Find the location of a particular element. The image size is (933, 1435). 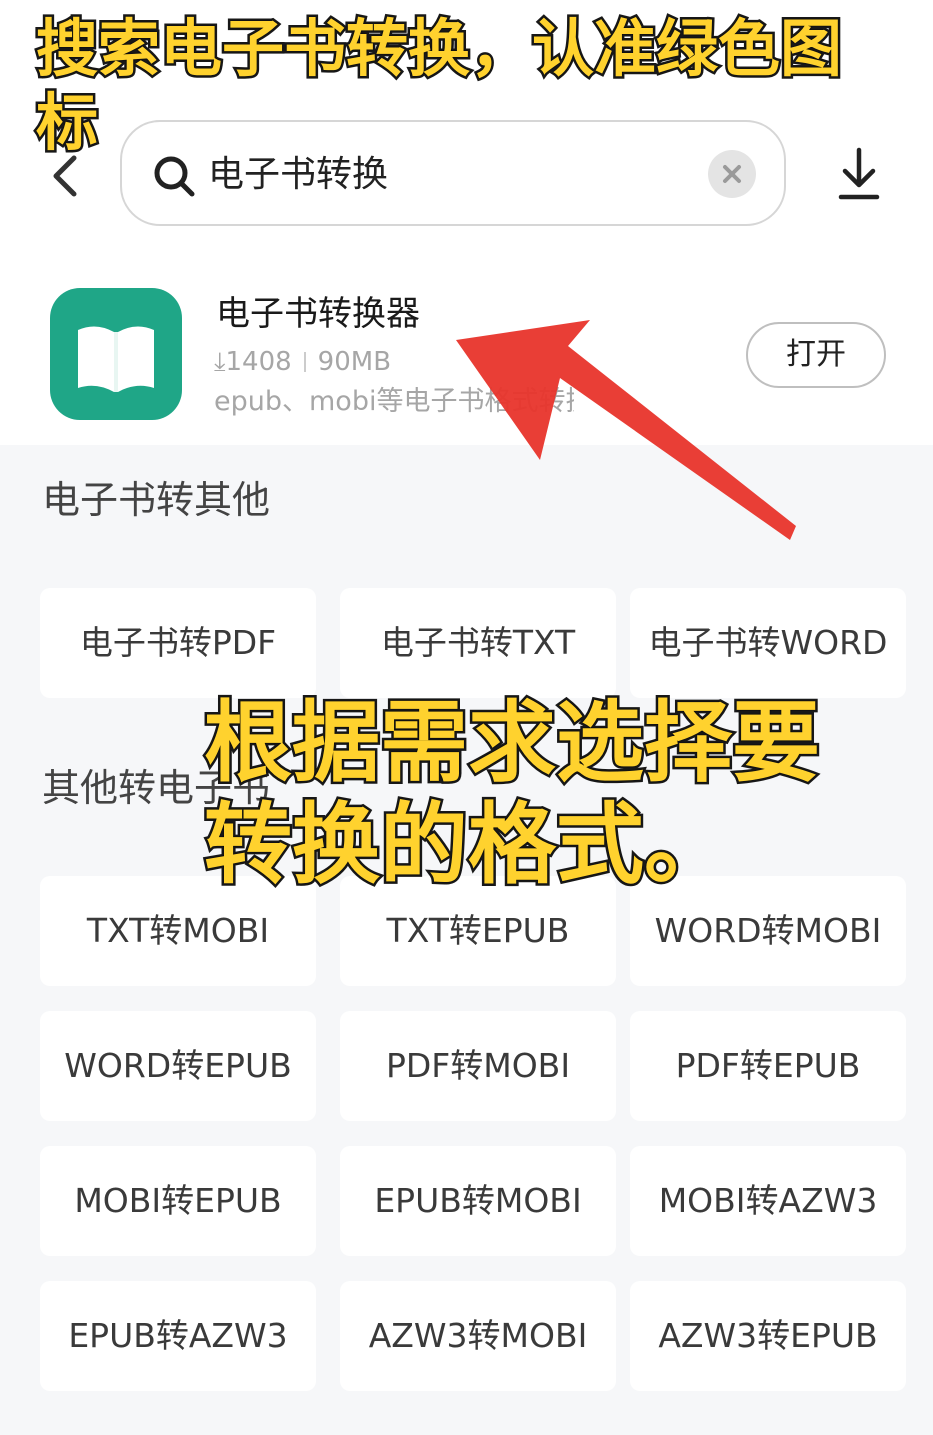

open-book-icon is located at coordinates (116, 359).